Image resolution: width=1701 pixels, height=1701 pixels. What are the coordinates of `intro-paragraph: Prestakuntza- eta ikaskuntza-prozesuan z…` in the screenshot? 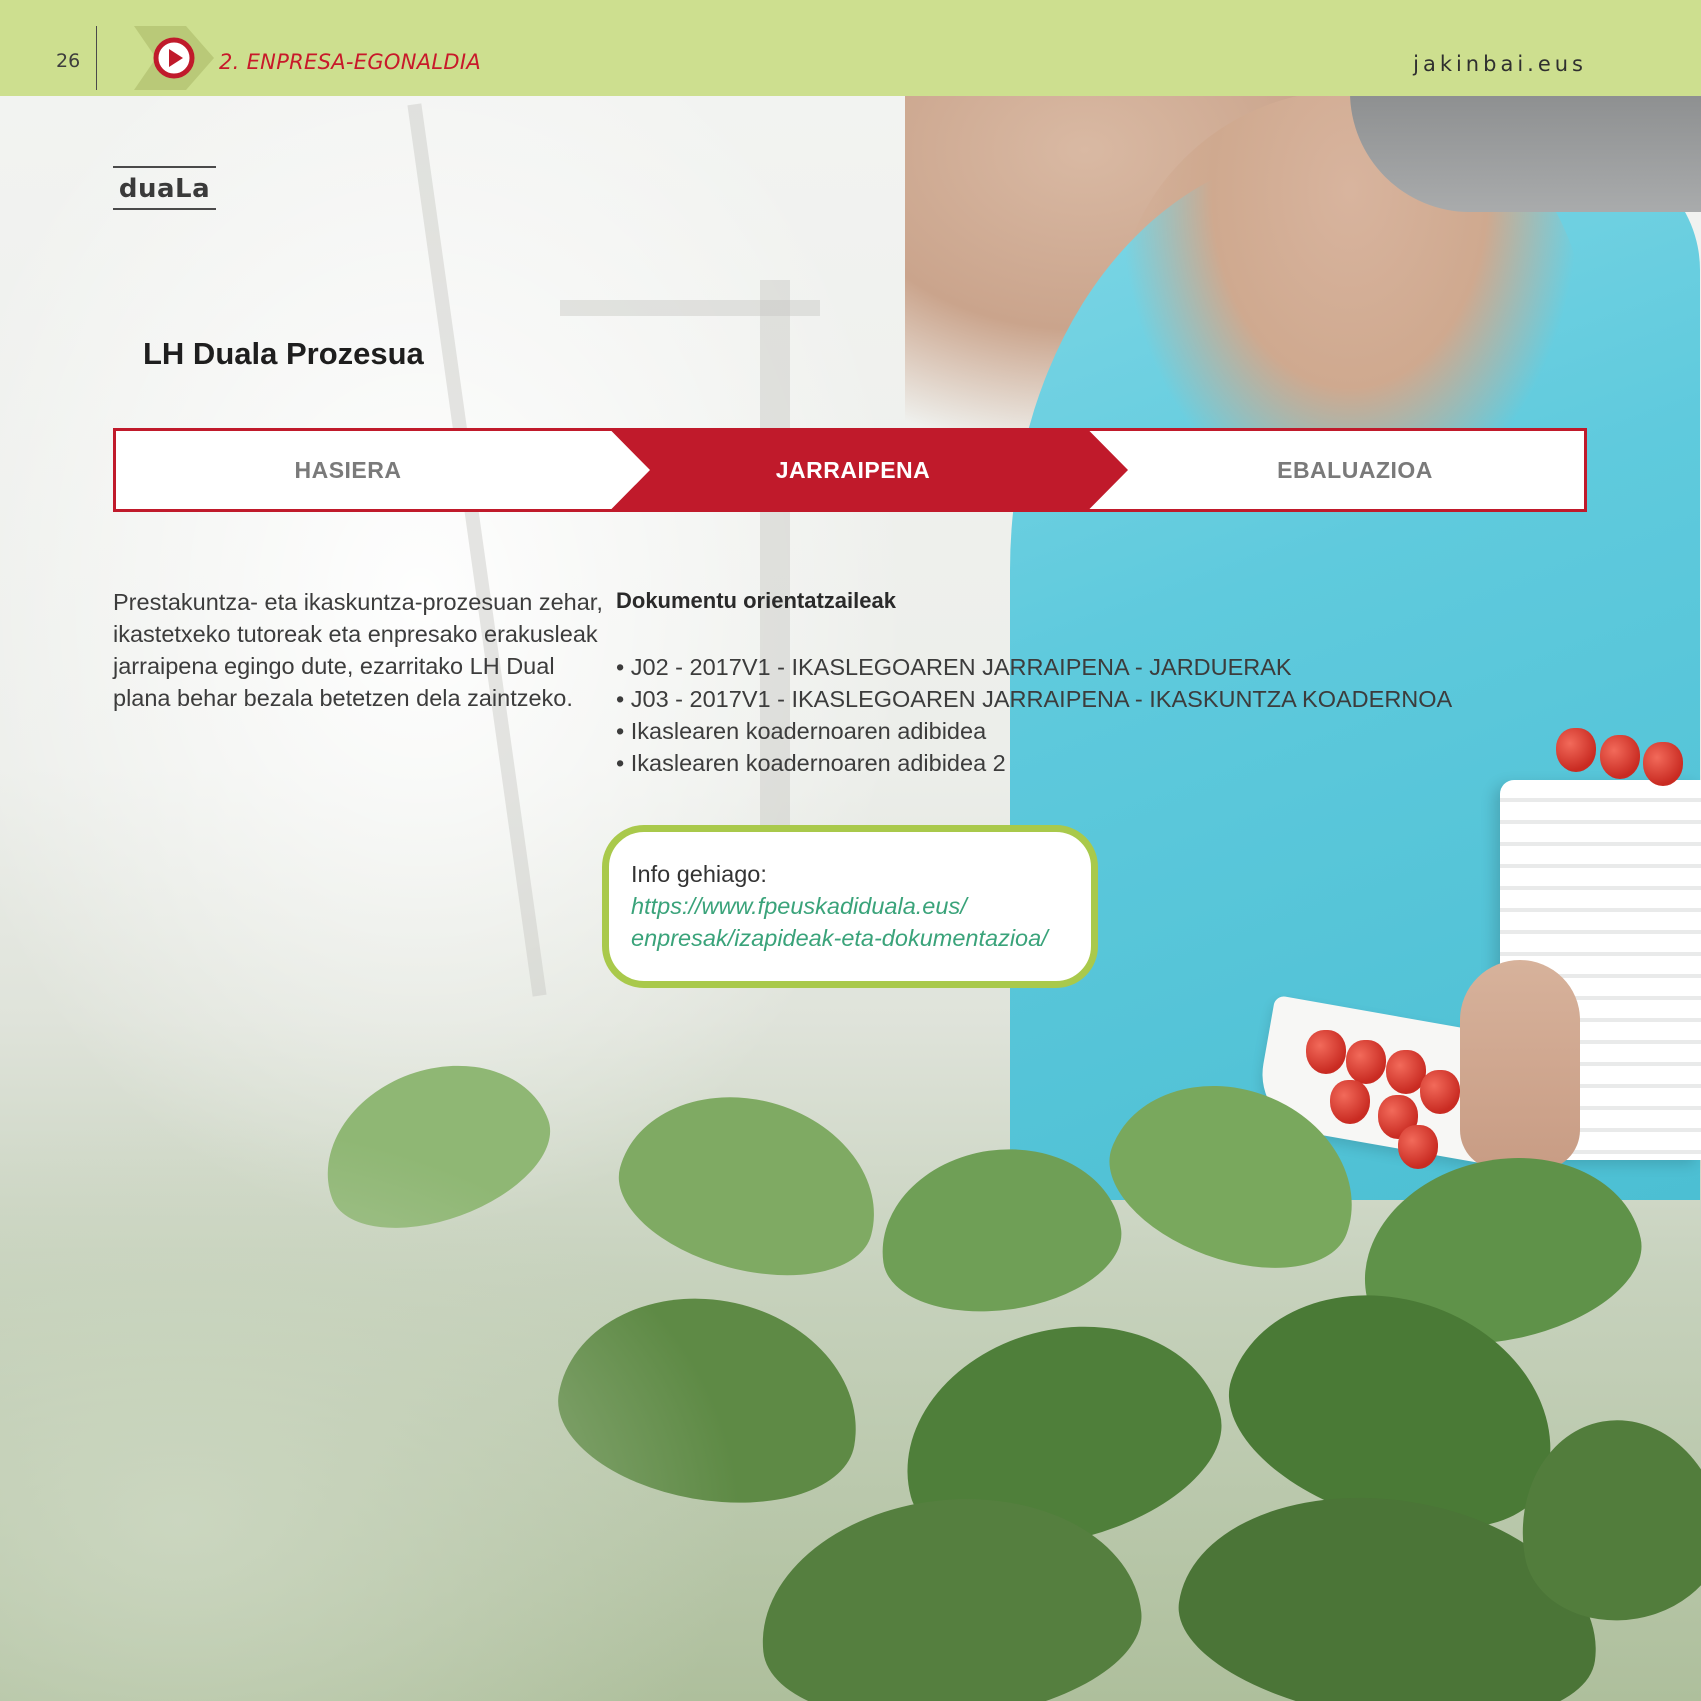 It's located at (358, 650).